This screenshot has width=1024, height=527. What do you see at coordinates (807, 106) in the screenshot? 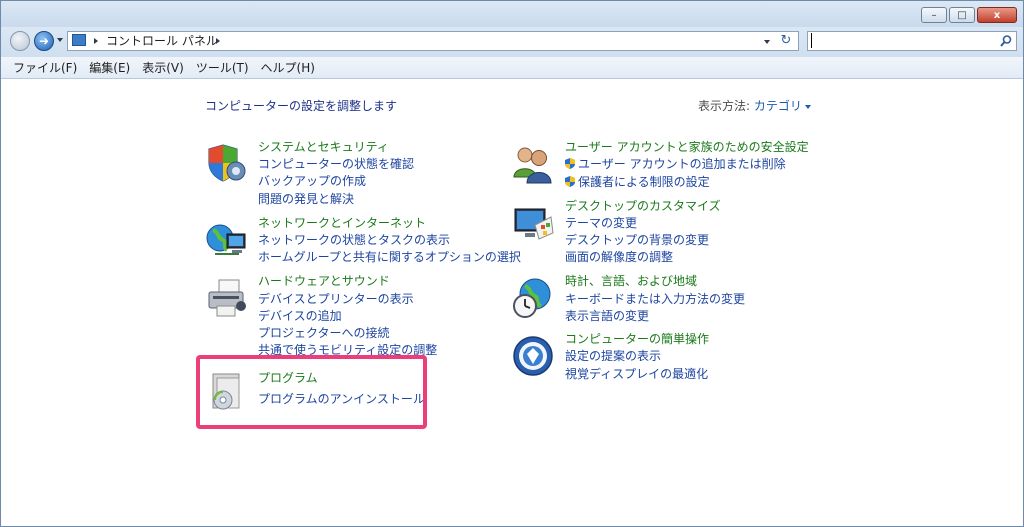
I see `chevron-down-icon` at bounding box center [807, 106].